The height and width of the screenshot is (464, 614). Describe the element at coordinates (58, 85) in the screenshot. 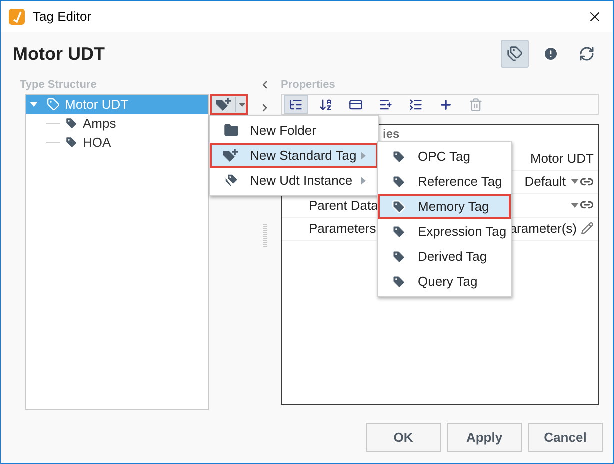

I see `section-label: Type Structure` at that location.